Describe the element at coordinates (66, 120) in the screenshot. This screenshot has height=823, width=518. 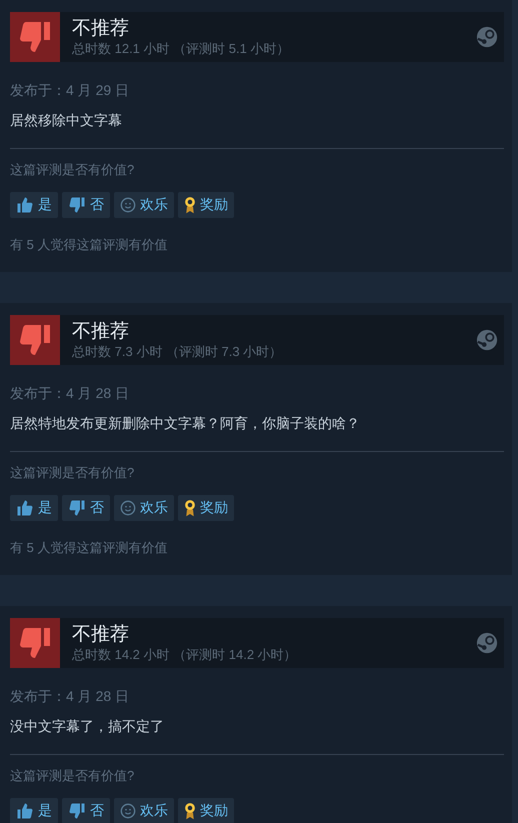
I see `review-text: 居然移除中文字幕` at that location.